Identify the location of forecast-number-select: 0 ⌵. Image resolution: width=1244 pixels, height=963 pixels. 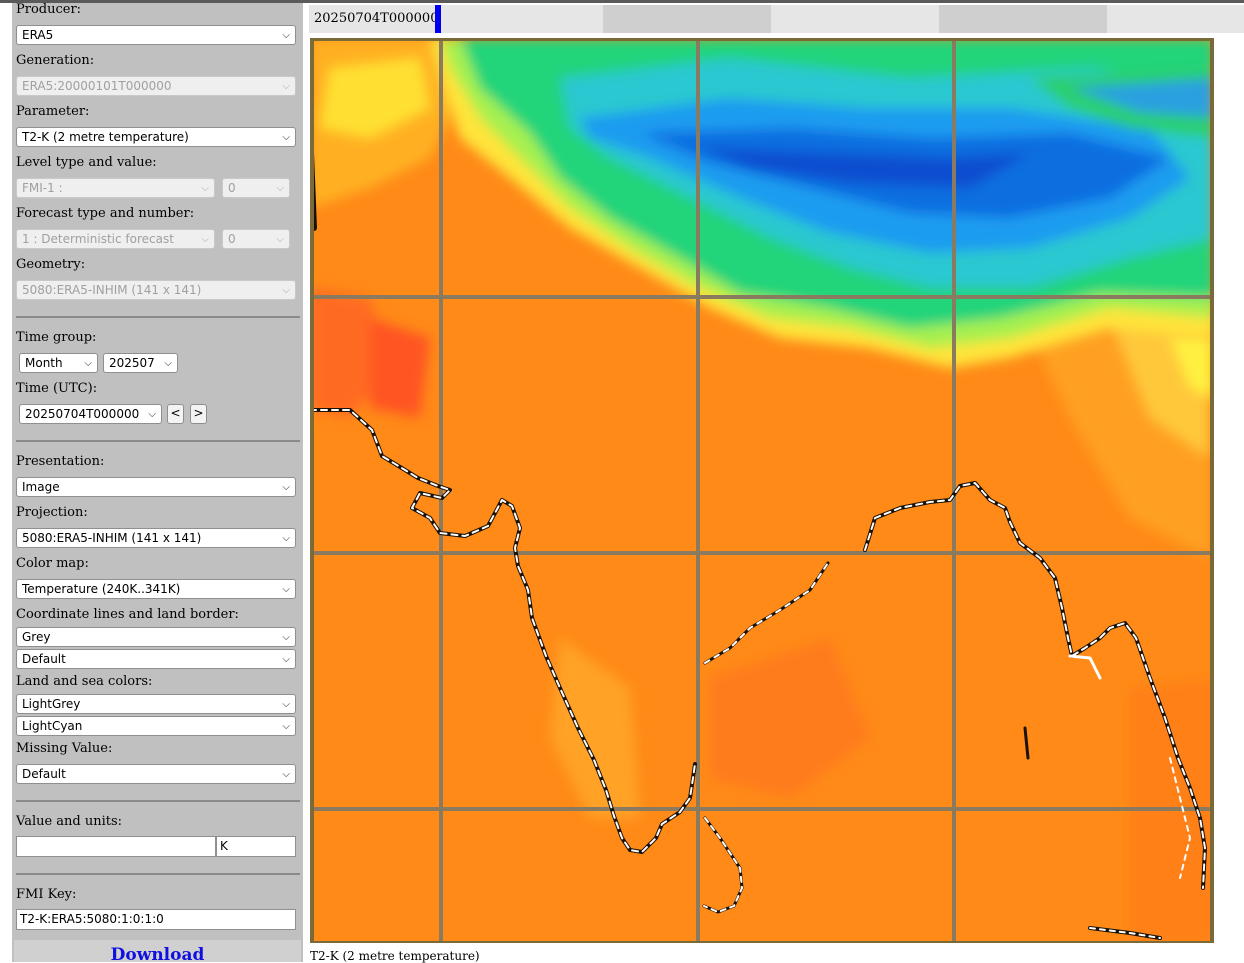
(256, 239).